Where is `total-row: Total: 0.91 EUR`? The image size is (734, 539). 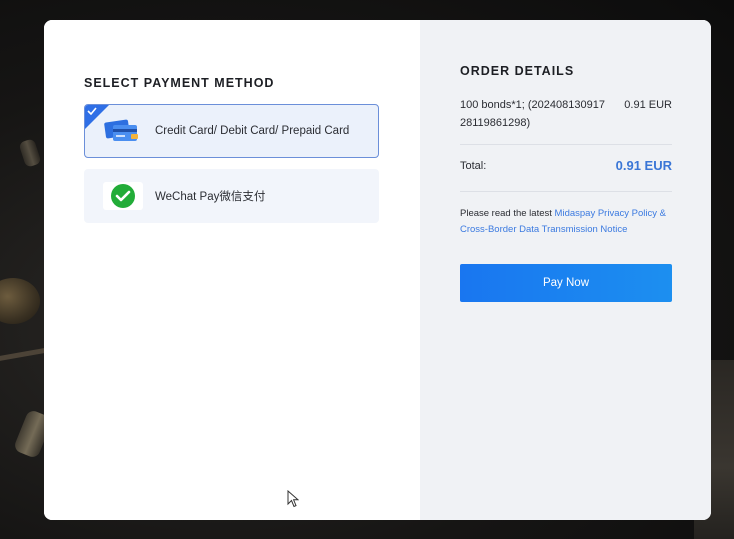
total-row: Total: 0.91 EUR is located at coordinates (566, 165).